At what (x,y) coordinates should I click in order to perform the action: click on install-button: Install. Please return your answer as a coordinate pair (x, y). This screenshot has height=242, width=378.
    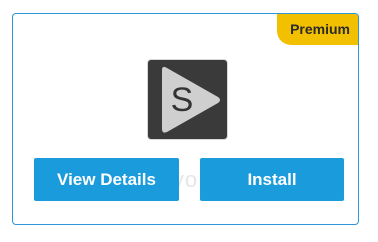
    Looking at the image, I should click on (272, 179).